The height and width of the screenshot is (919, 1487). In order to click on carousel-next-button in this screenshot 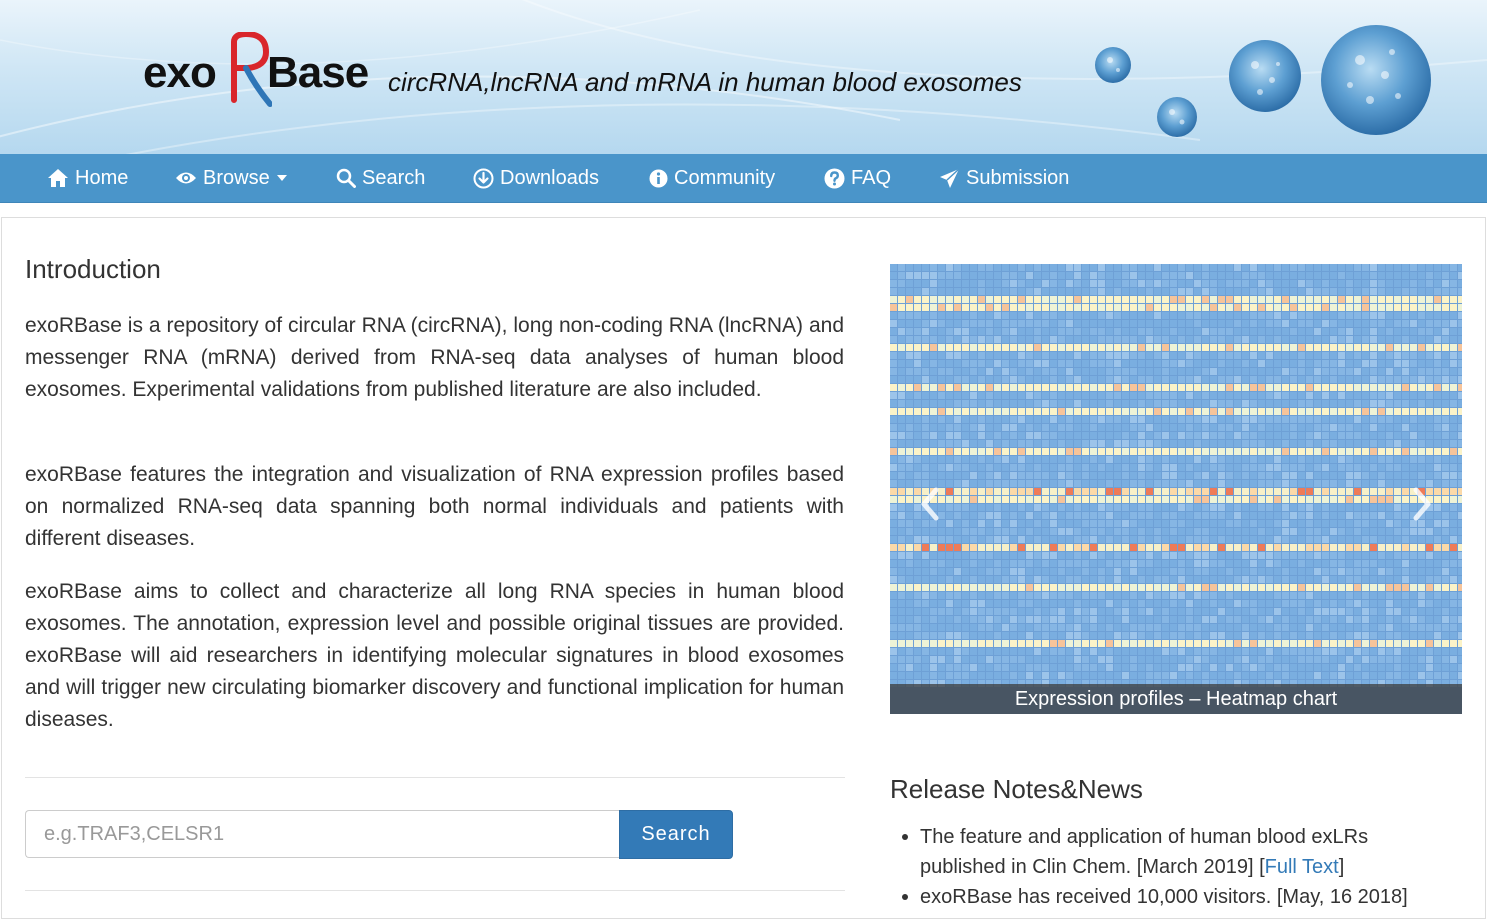, I will do `click(1422, 504)`.